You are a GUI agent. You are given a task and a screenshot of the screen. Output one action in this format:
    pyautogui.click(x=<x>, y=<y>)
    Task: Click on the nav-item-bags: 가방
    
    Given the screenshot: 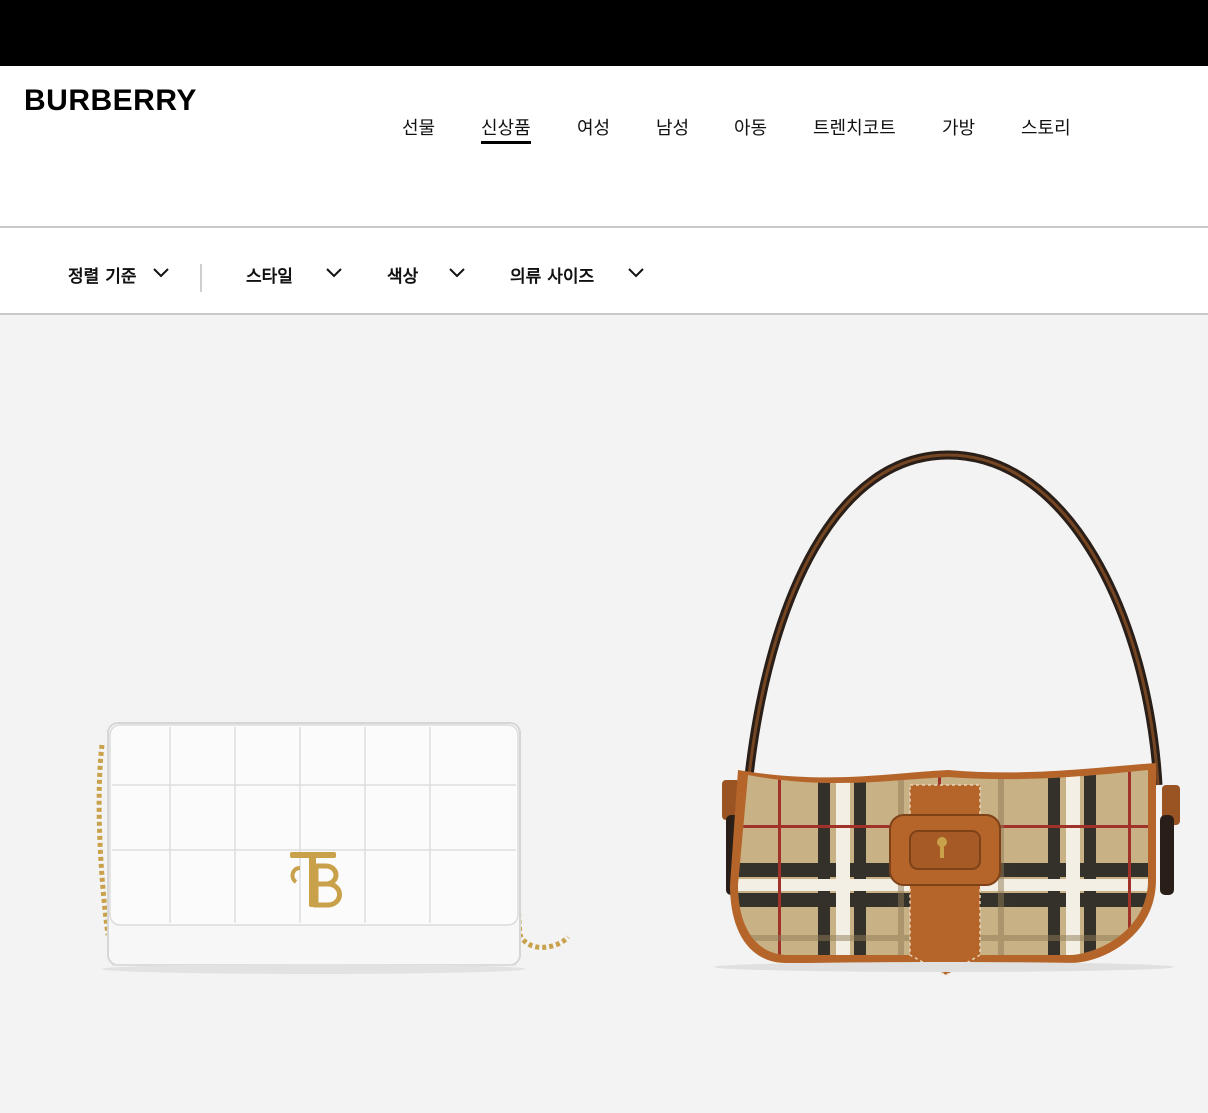 What is the action you would take?
    pyautogui.click(x=958, y=127)
    